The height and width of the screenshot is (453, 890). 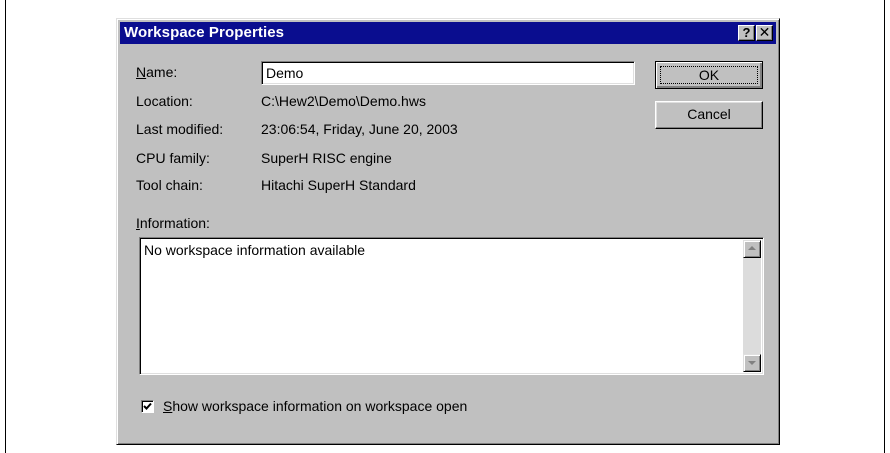 I want to click on title-bar: Workspace Properties ? ✕, so click(x=448, y=33).